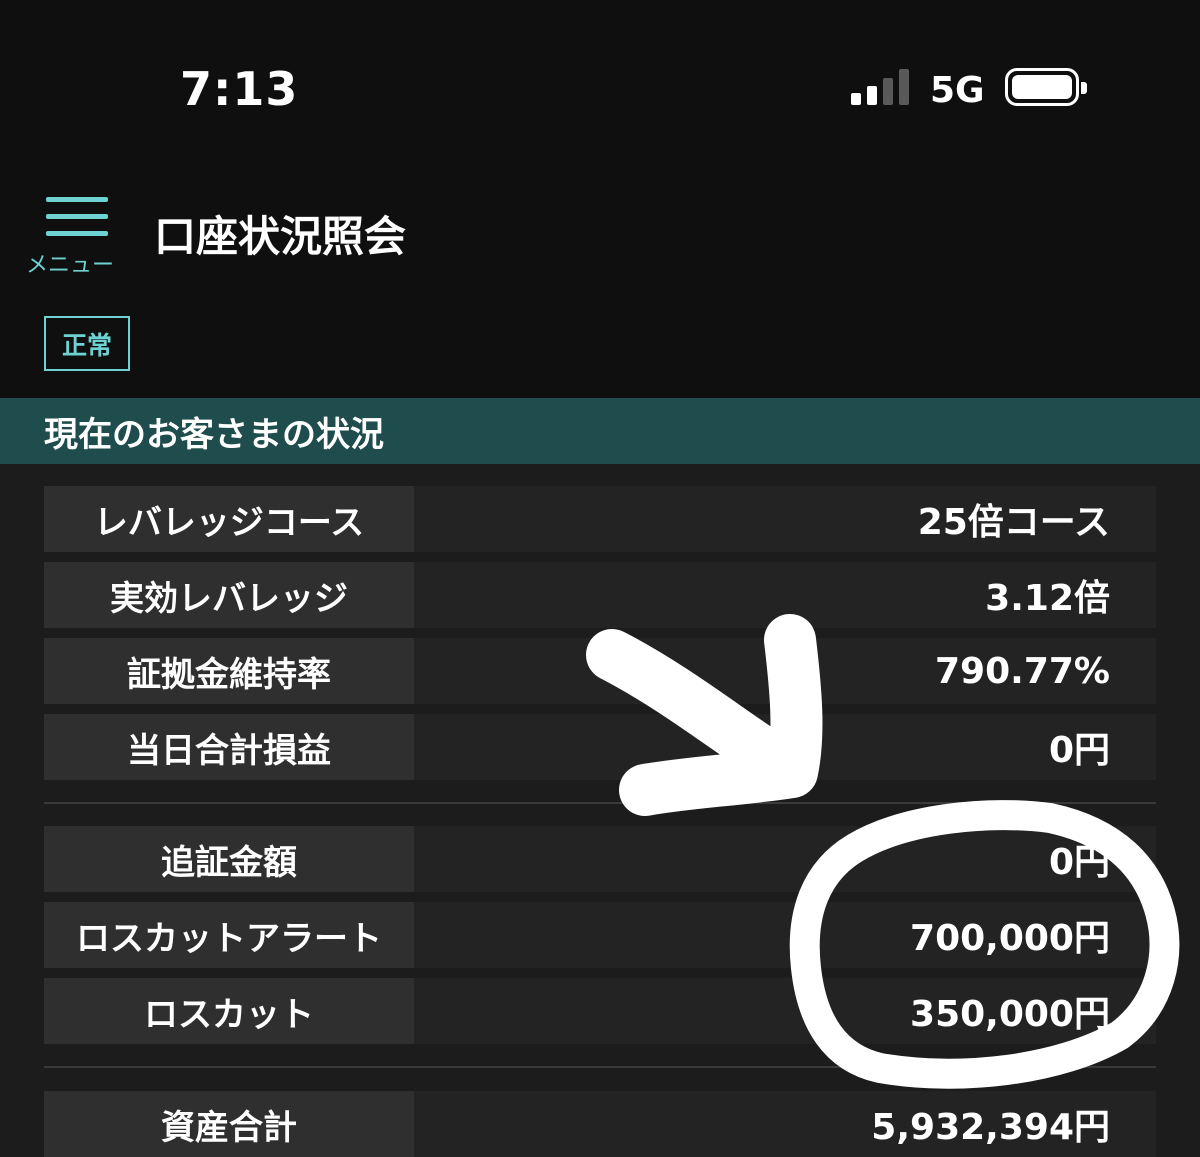 Image resolution: width=1200 pixels, height=1157 pixels. What do you see at coordinates (229, 747) in the screenshot?
I see `row-label: 当日合計損益` at bounding box center [229, 747].